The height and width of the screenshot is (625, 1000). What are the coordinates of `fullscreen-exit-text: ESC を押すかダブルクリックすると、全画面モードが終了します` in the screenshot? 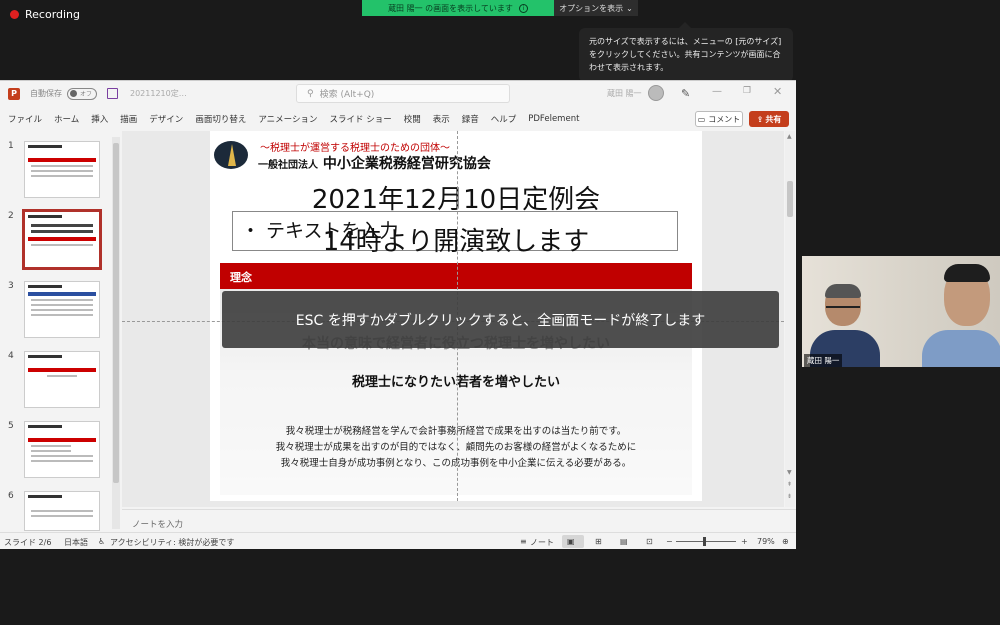 It's located at (500, 320).